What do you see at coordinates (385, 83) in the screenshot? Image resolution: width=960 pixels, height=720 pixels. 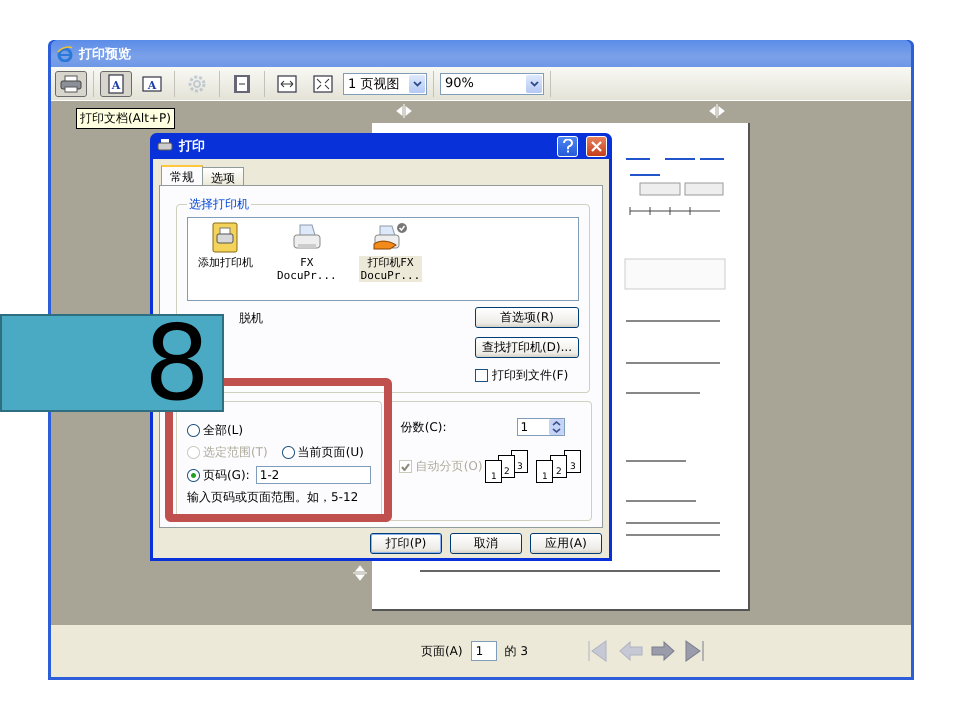 I see `view-select: 1 页视图` at bounding box center [385, 83].